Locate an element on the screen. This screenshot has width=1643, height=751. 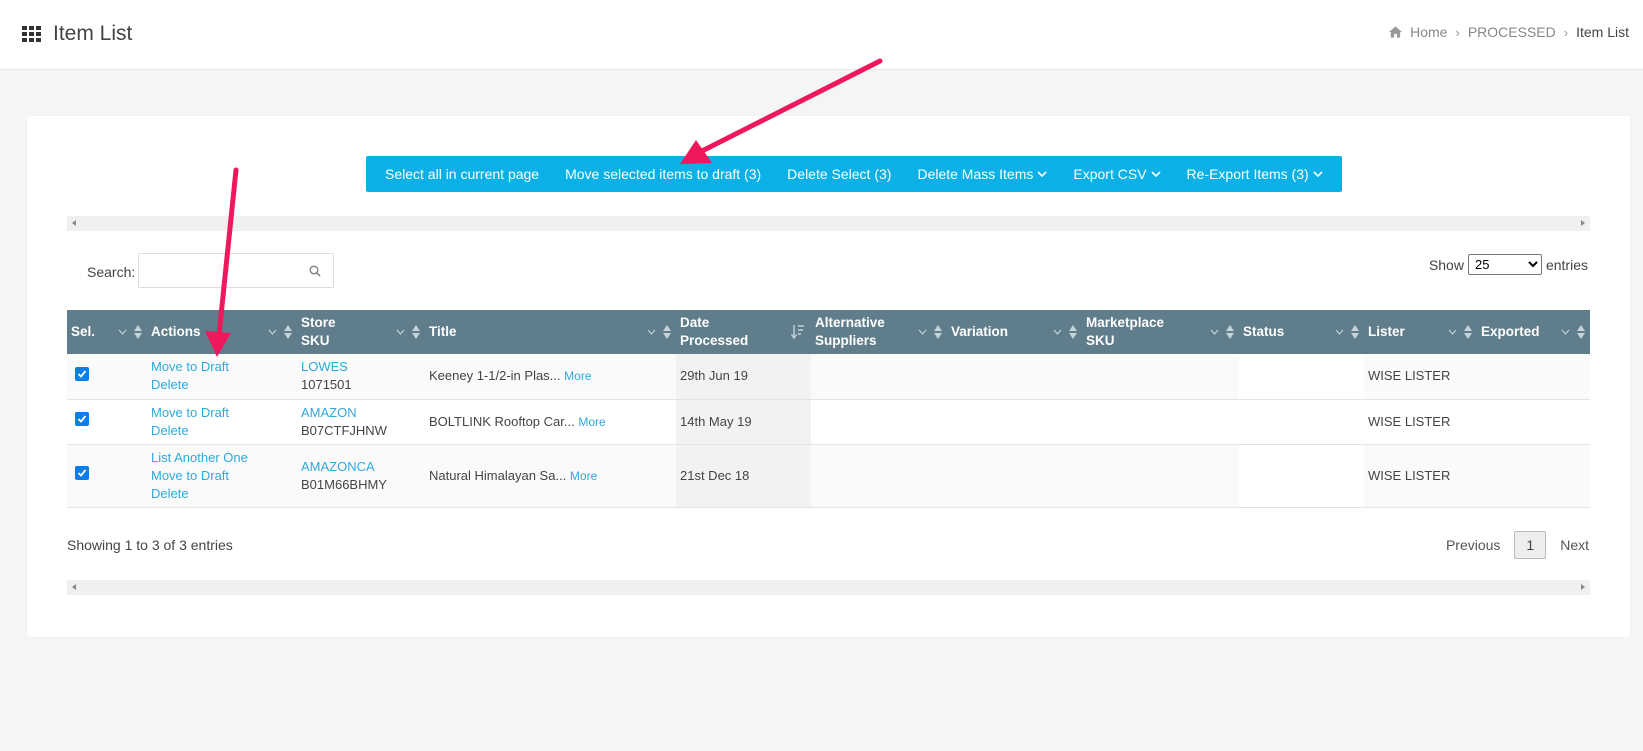
sku-text: B01M66BHMY is located at coordinates (344, 484).